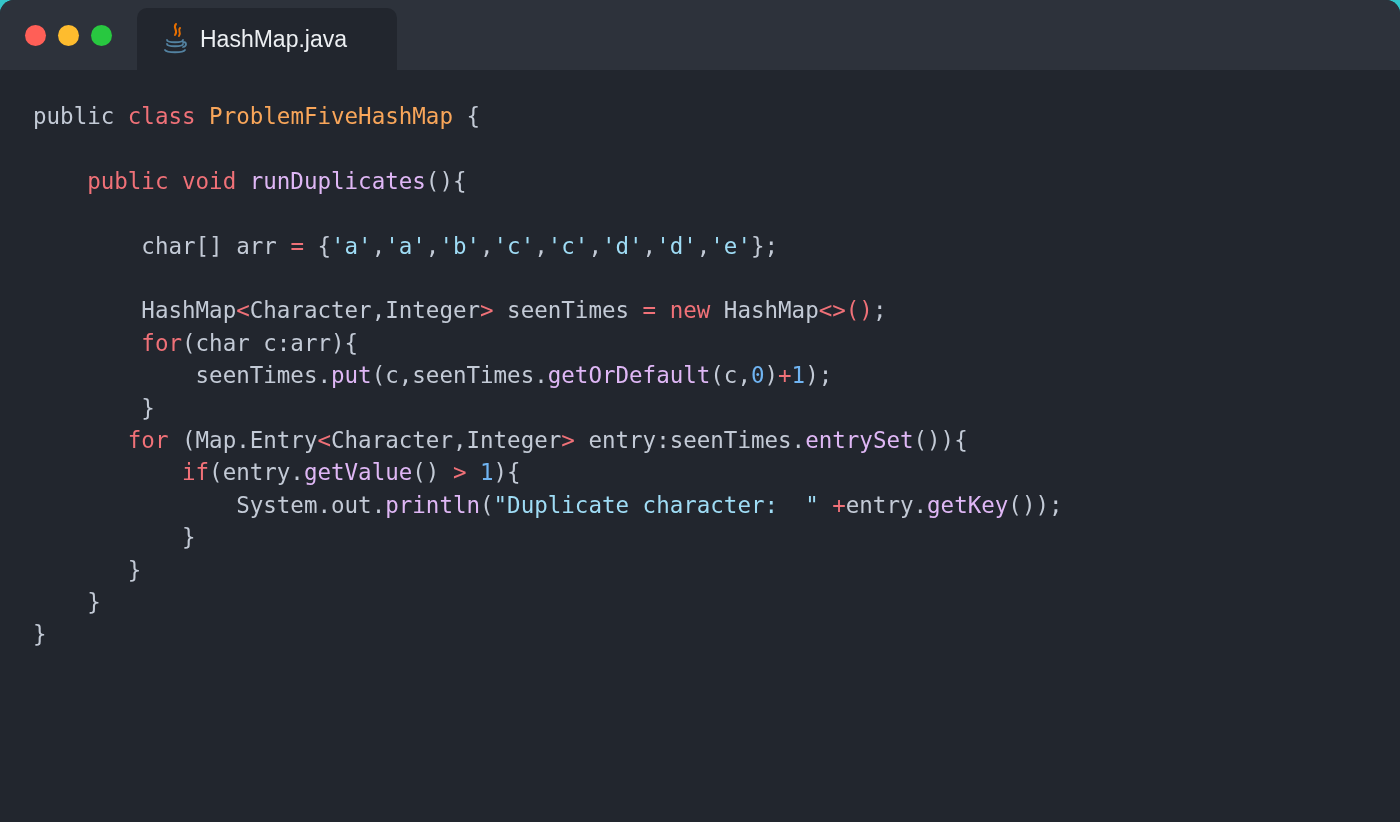  What do you see at coordinates (547, 440) in the screenshot?
I see `code-line: for (Map.Entry<Character,Integer> entry:seenTimes.entrySet()){` at bounding box center [547, 440].